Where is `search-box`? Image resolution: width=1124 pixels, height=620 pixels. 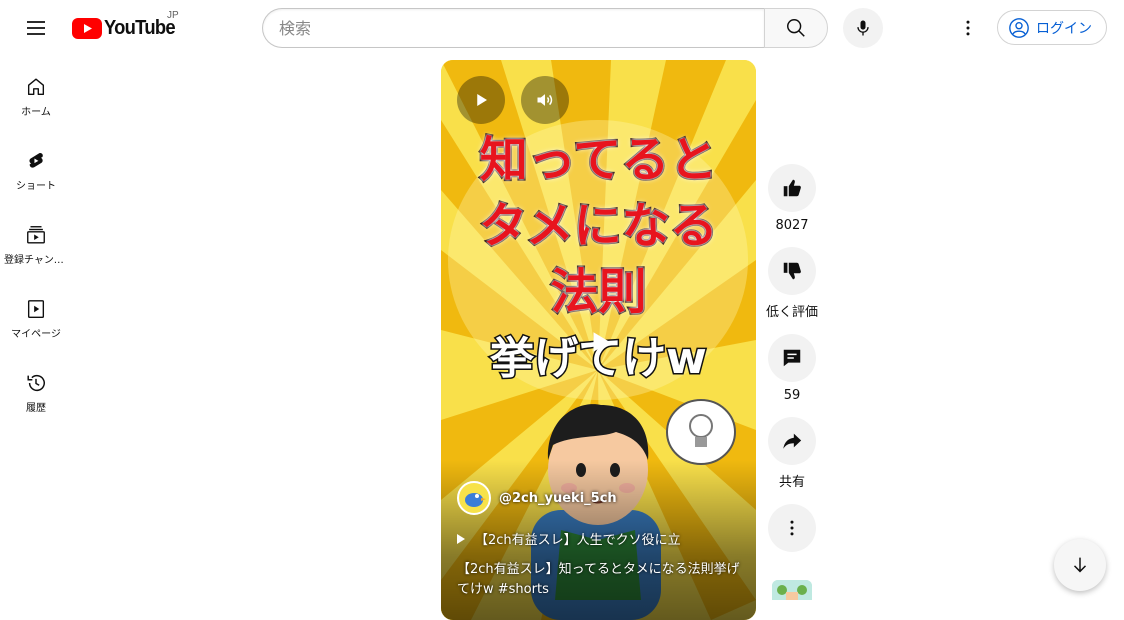
search-box is located at coordinates (545, 28).